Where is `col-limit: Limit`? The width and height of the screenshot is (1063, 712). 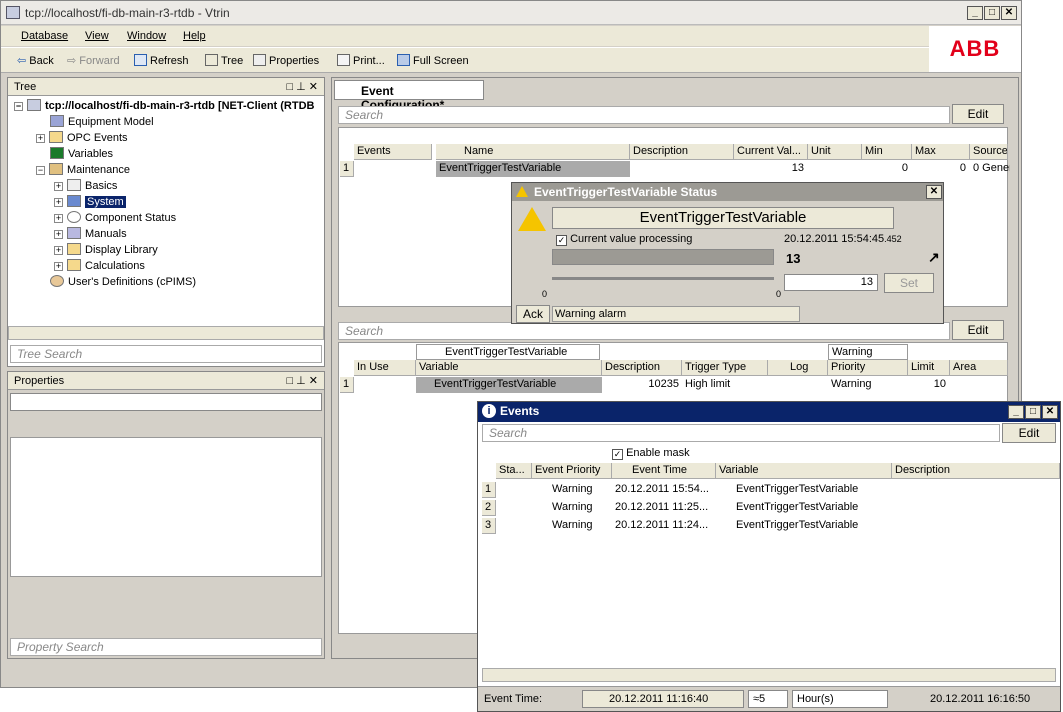
col-limit: Limit is located at coordinates (929, 368).